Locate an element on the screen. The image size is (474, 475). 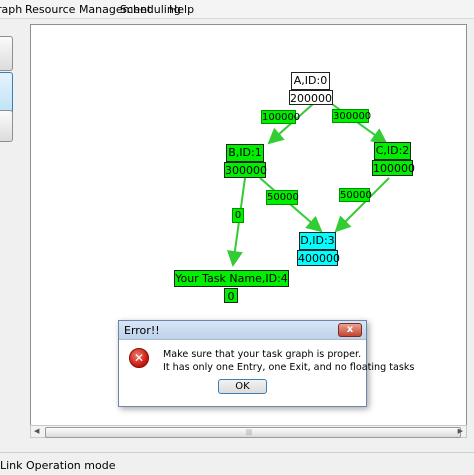
close-button: x is located at coordinates (350, 330).